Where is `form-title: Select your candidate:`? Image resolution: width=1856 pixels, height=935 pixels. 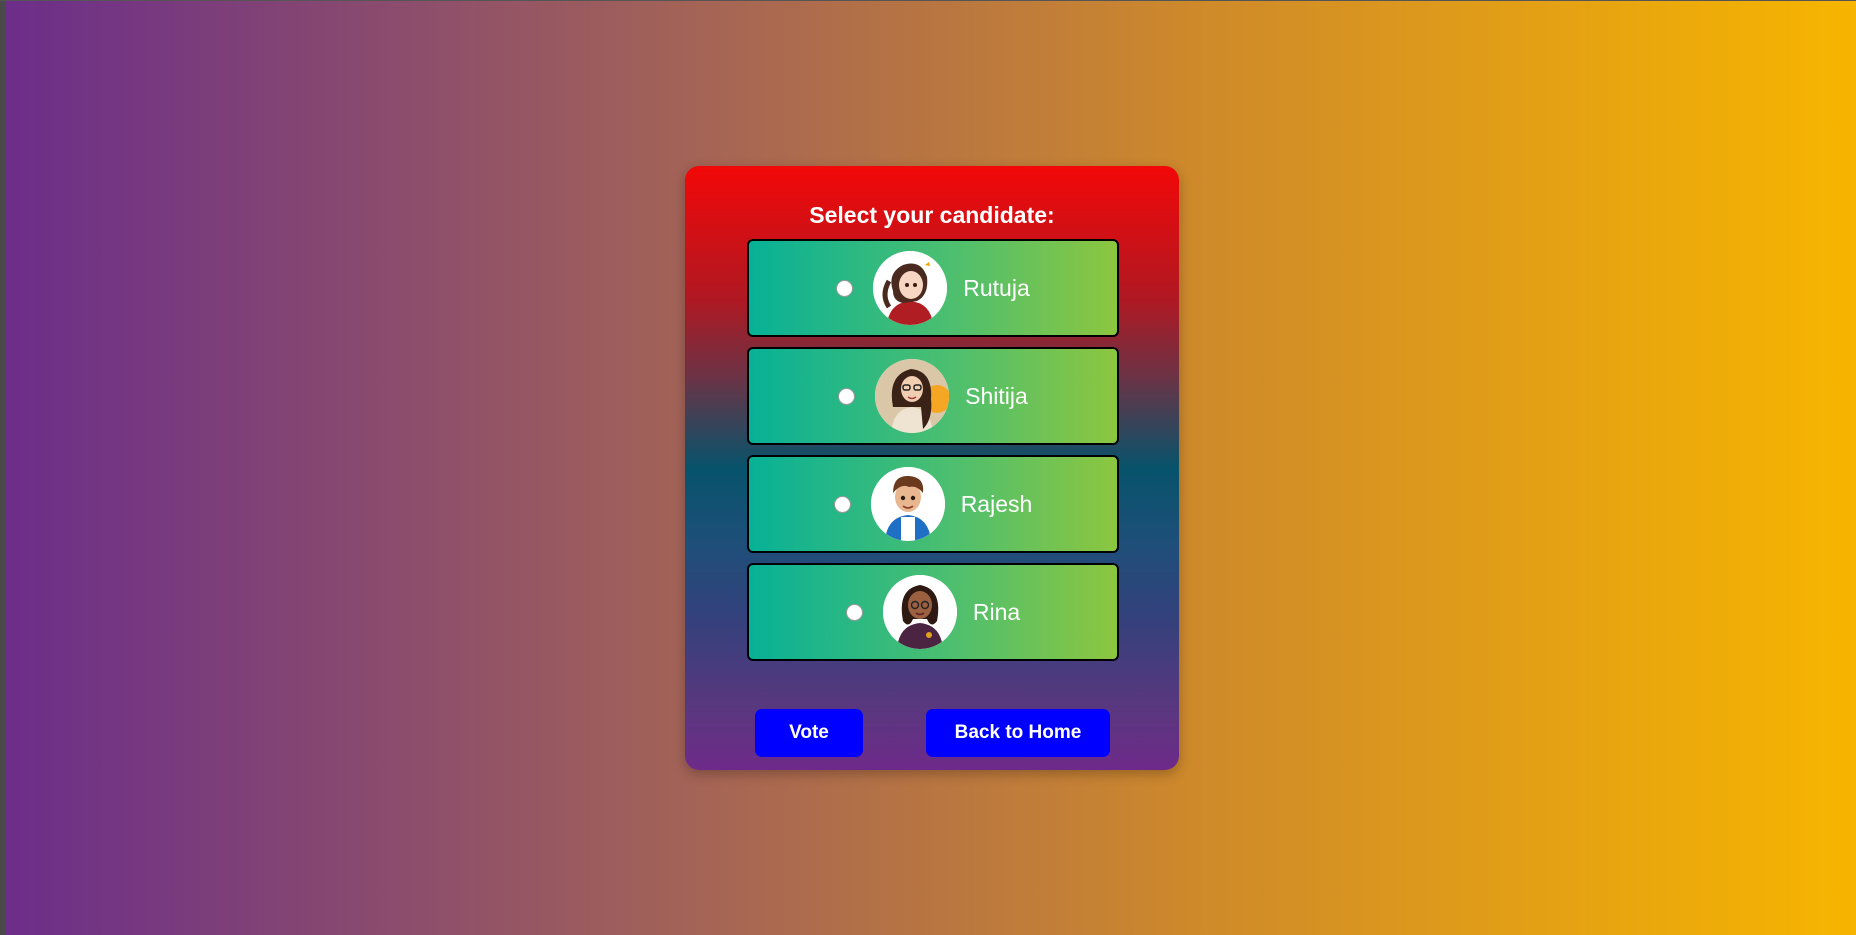 form-title: Select your candidate: is located at coordinates (932, 215).